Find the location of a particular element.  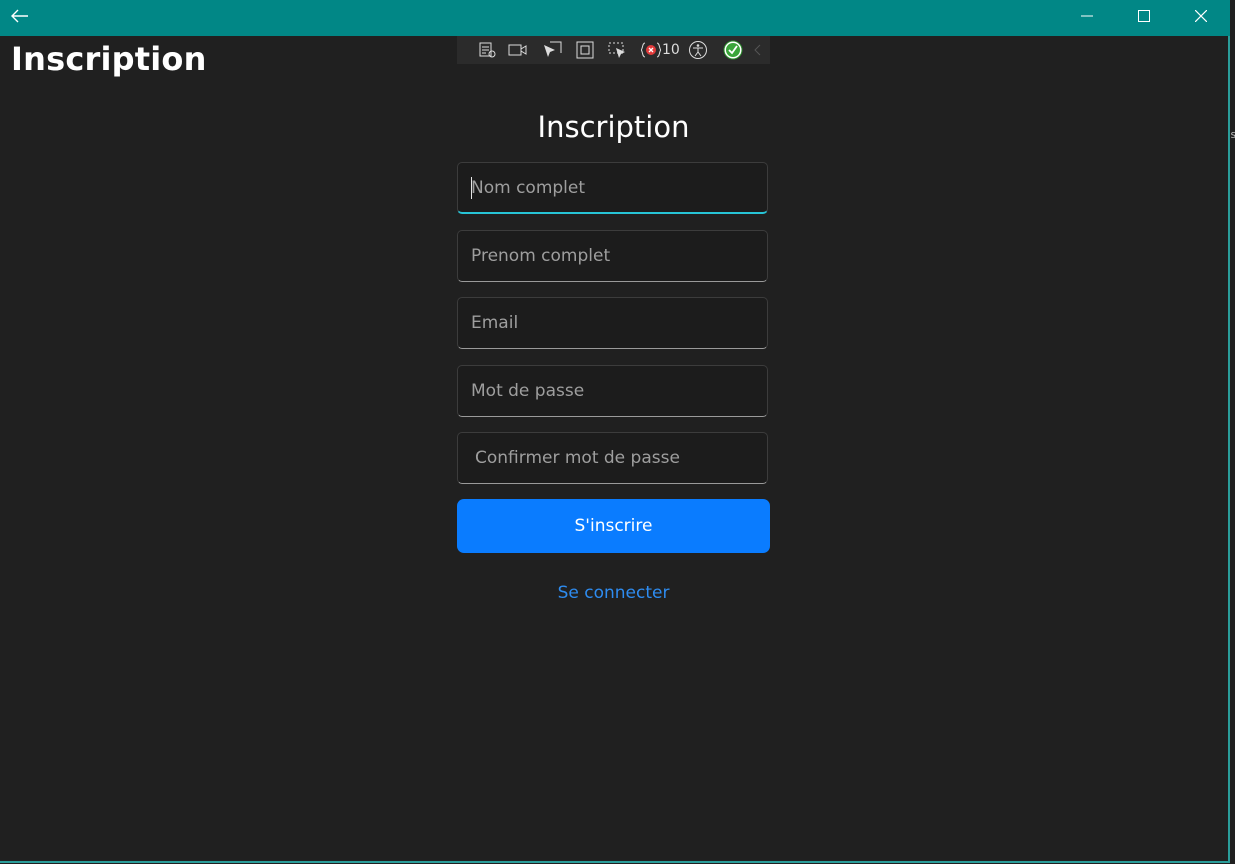

minimize-icon is located at coordinates (1087, 16).